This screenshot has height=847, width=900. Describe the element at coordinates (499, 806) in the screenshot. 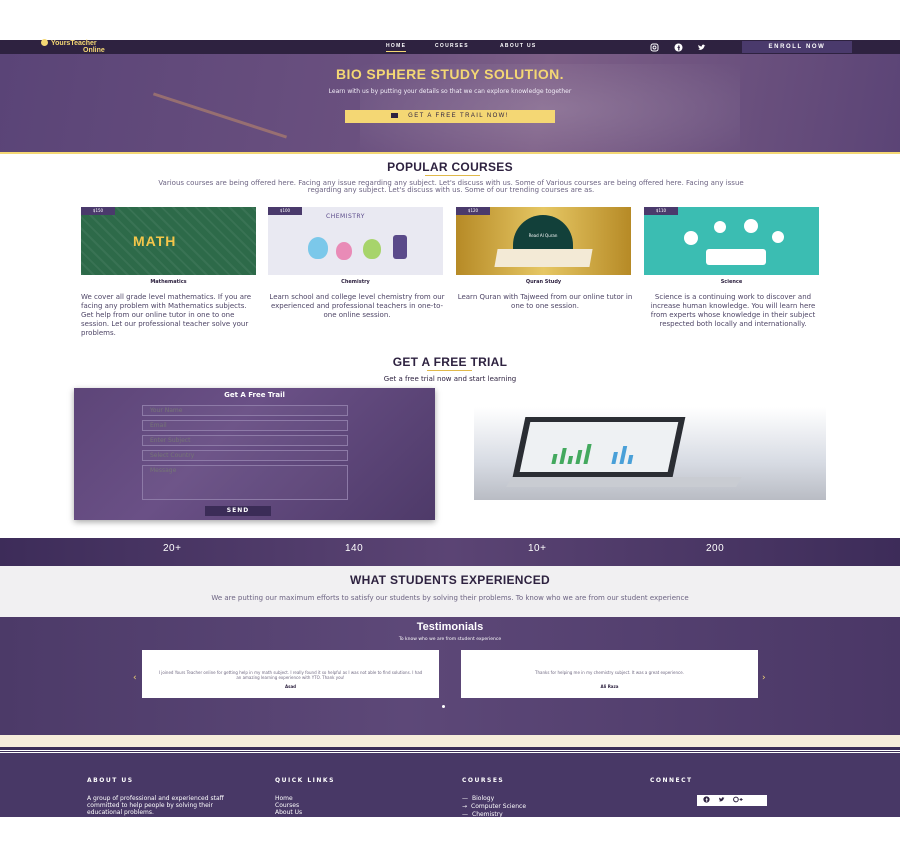

I see `footer-course-label: Computer Science` at that location.